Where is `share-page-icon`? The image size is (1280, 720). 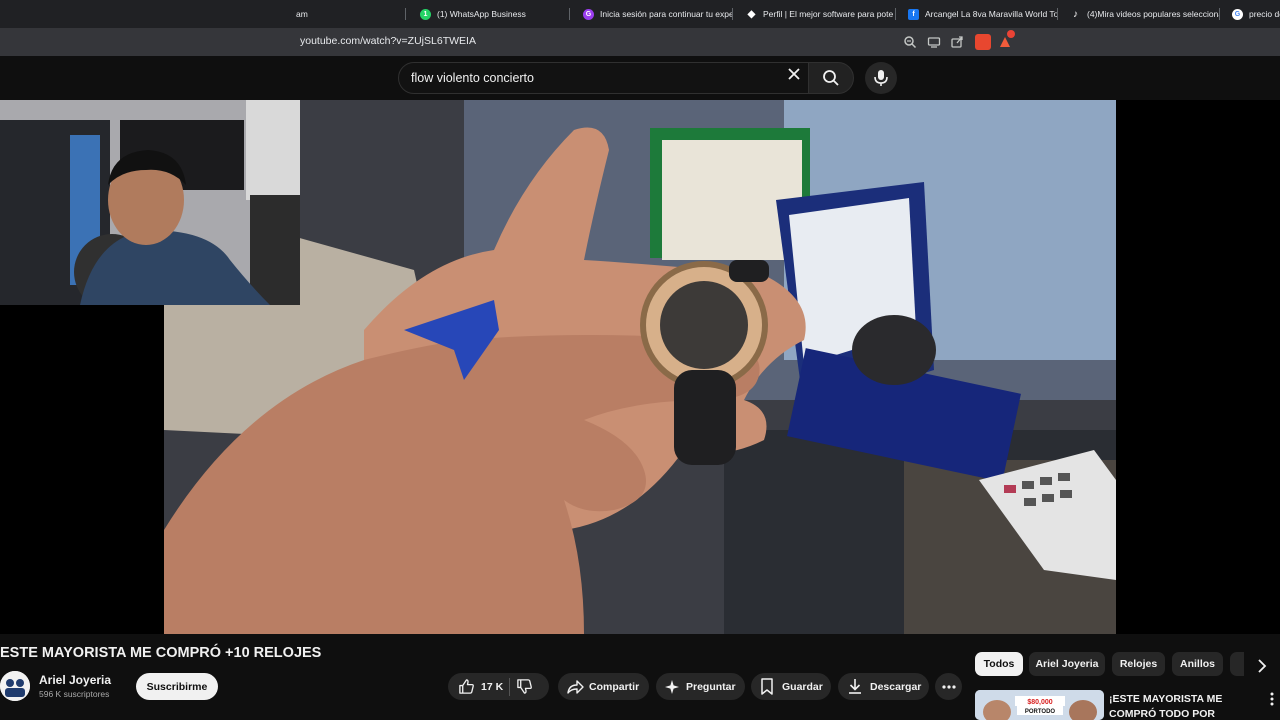
share-page-icon is located at coordinates (957, 42).